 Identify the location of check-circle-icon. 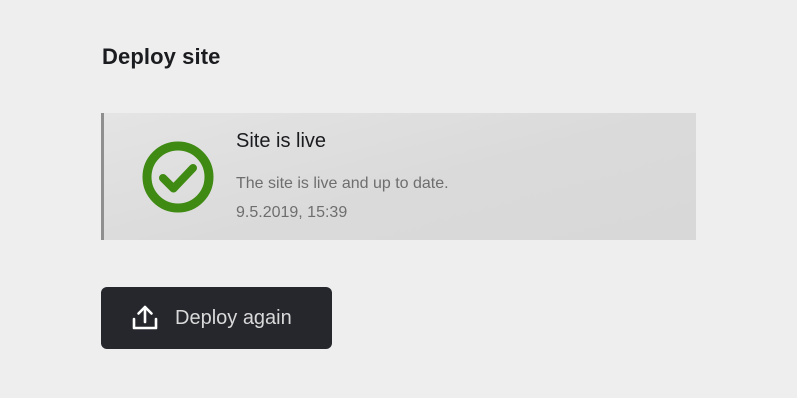
(178, 177).